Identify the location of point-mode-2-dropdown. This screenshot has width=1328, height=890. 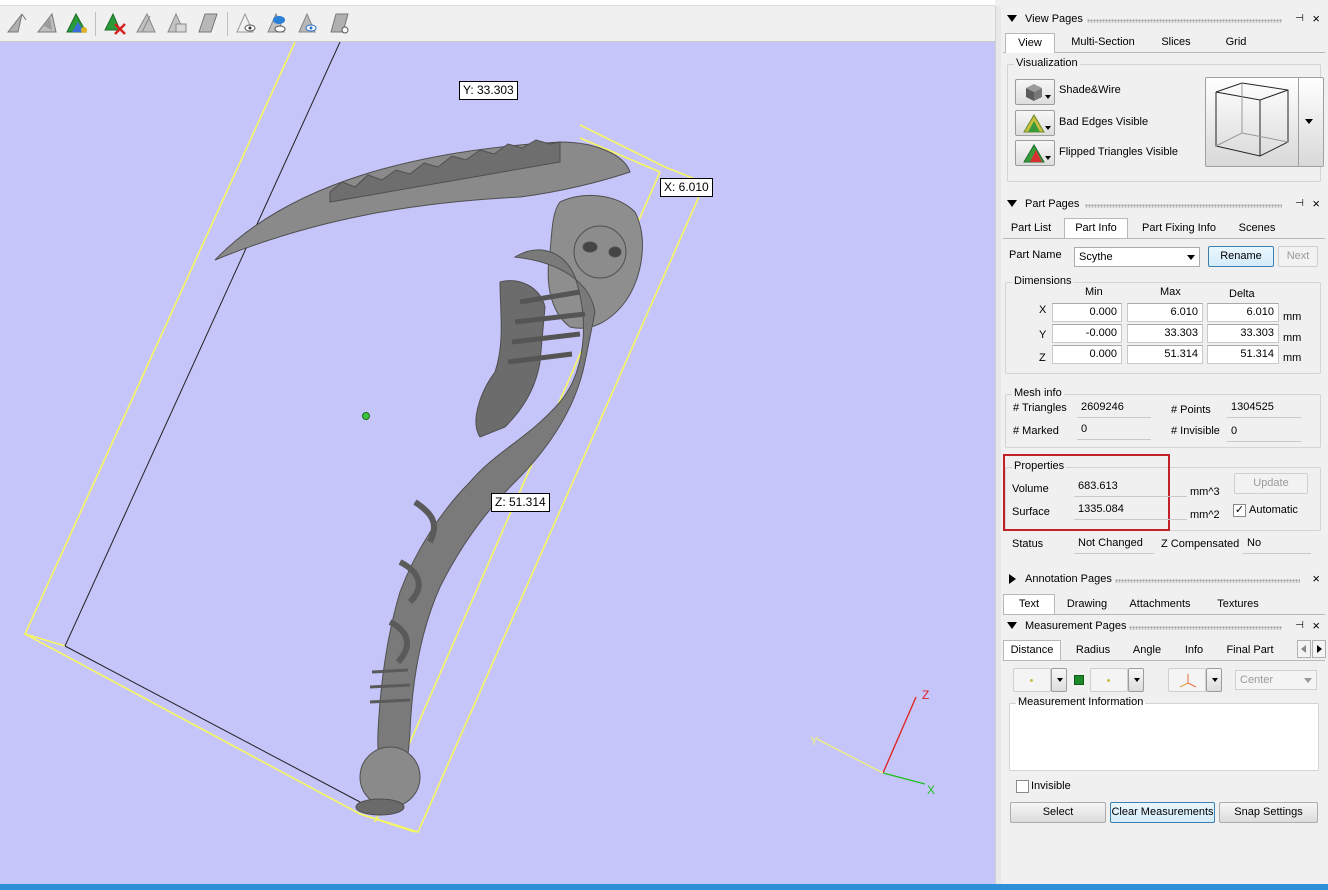
(1136, 680).